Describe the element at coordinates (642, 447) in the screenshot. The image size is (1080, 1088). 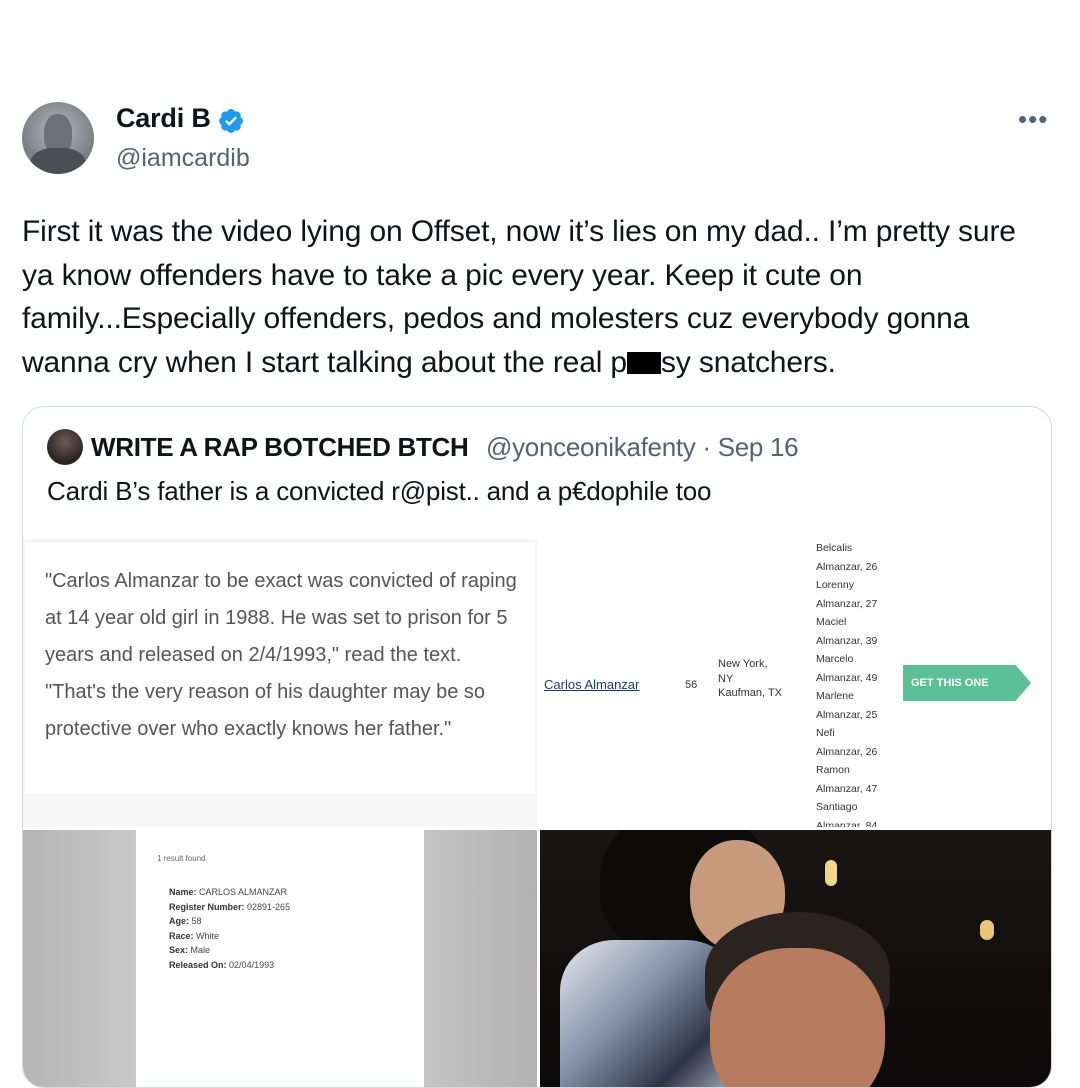
I see `quote-author-handle-date: @yonceonikafenty · Sep 16` at that location.